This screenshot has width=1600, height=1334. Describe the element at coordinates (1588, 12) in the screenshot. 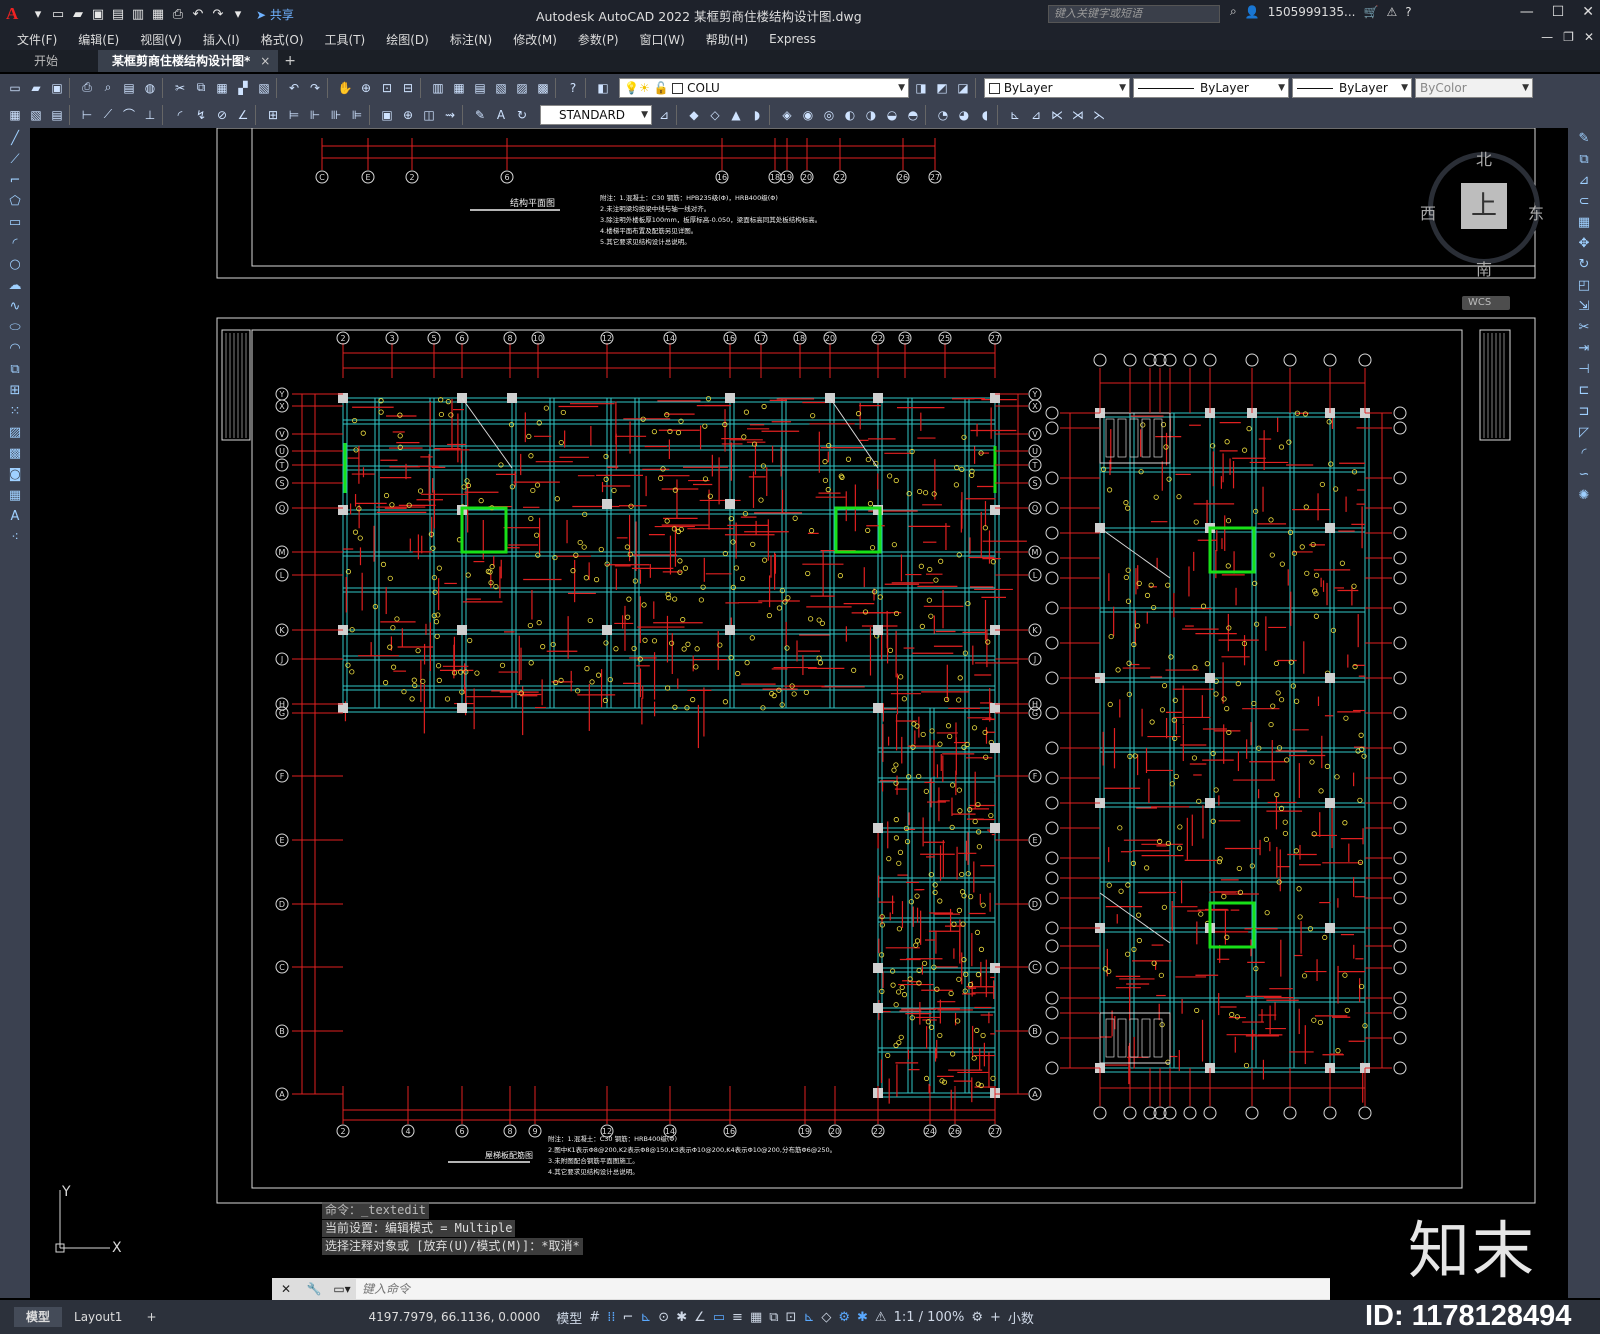

I see `close-icon: ✕` at that location.